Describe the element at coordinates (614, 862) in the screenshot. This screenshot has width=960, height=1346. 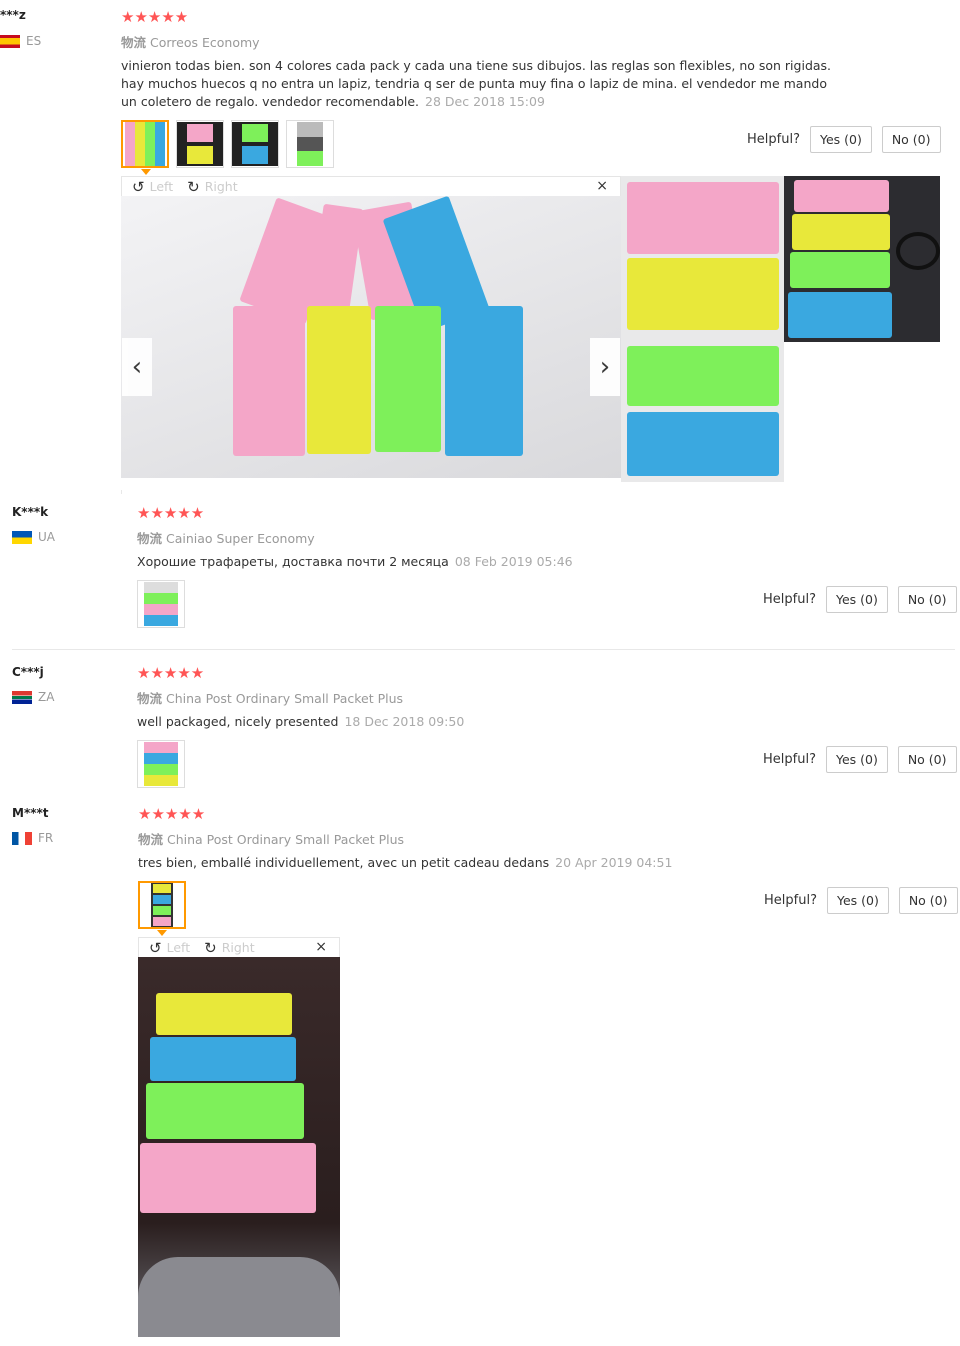
I see `review-date: 20 Apr 2019 04:51` at that location.